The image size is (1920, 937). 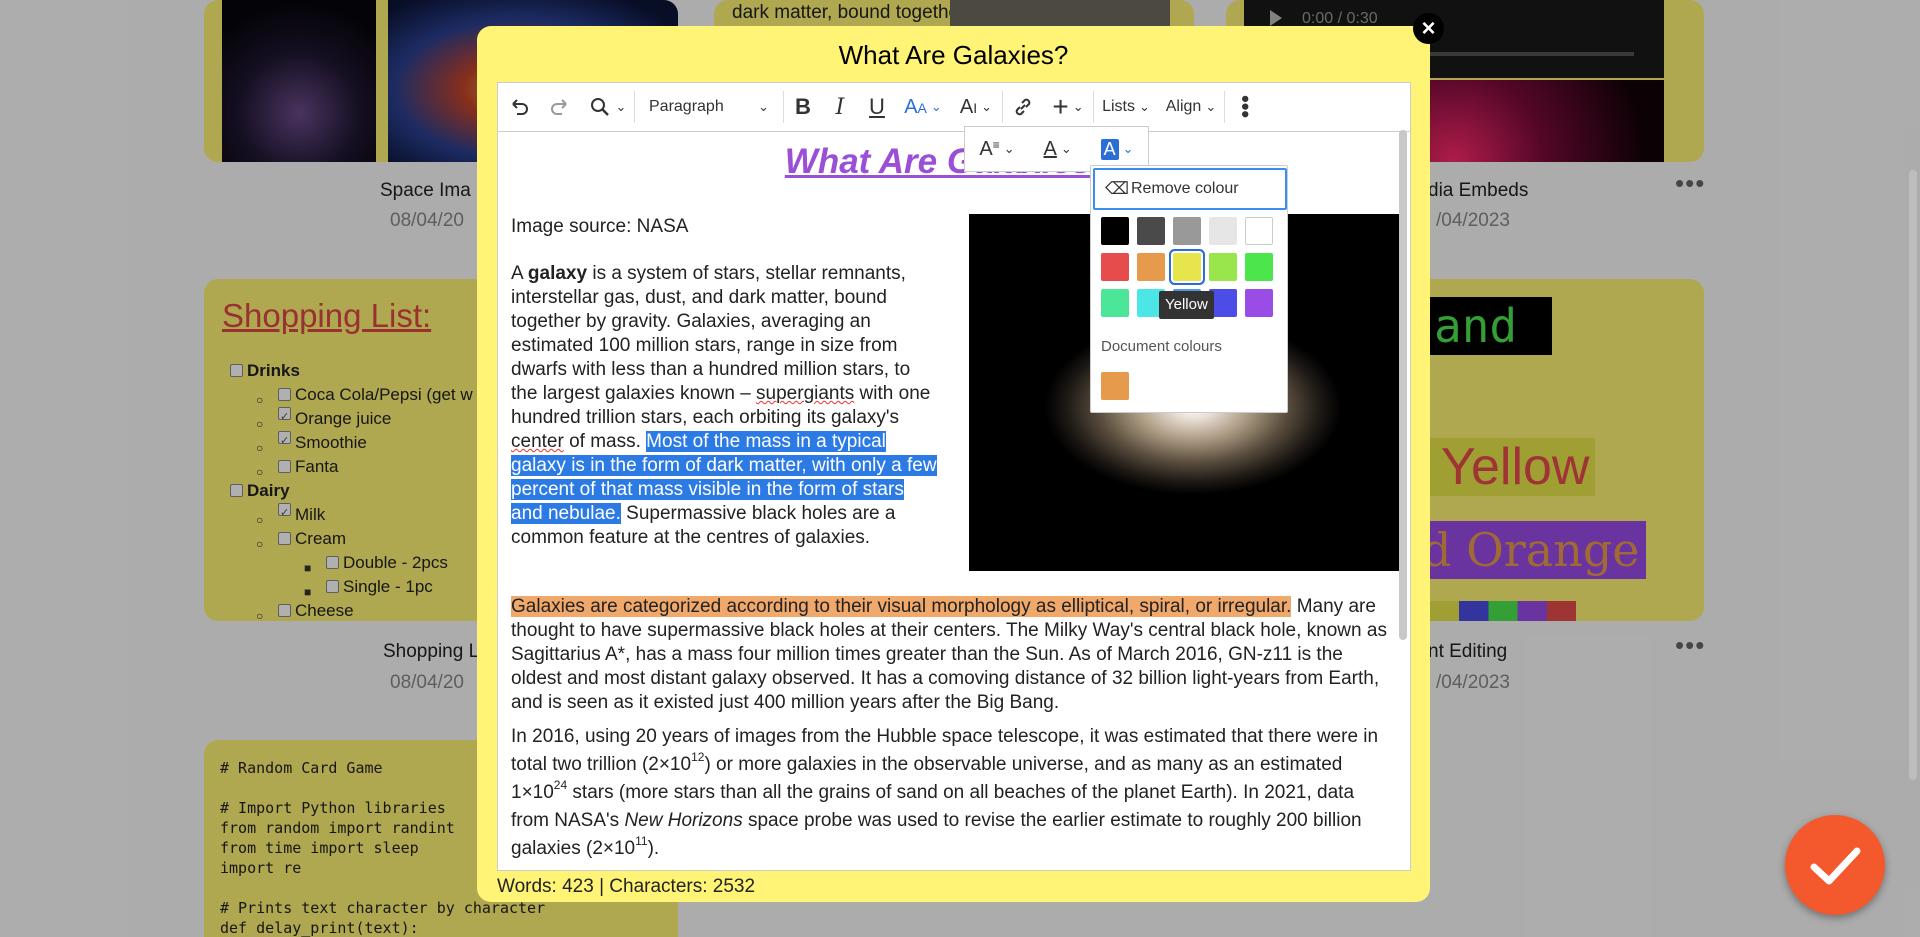 I want to click on find-replace-button: ⌄, so click(x=607, y=107).